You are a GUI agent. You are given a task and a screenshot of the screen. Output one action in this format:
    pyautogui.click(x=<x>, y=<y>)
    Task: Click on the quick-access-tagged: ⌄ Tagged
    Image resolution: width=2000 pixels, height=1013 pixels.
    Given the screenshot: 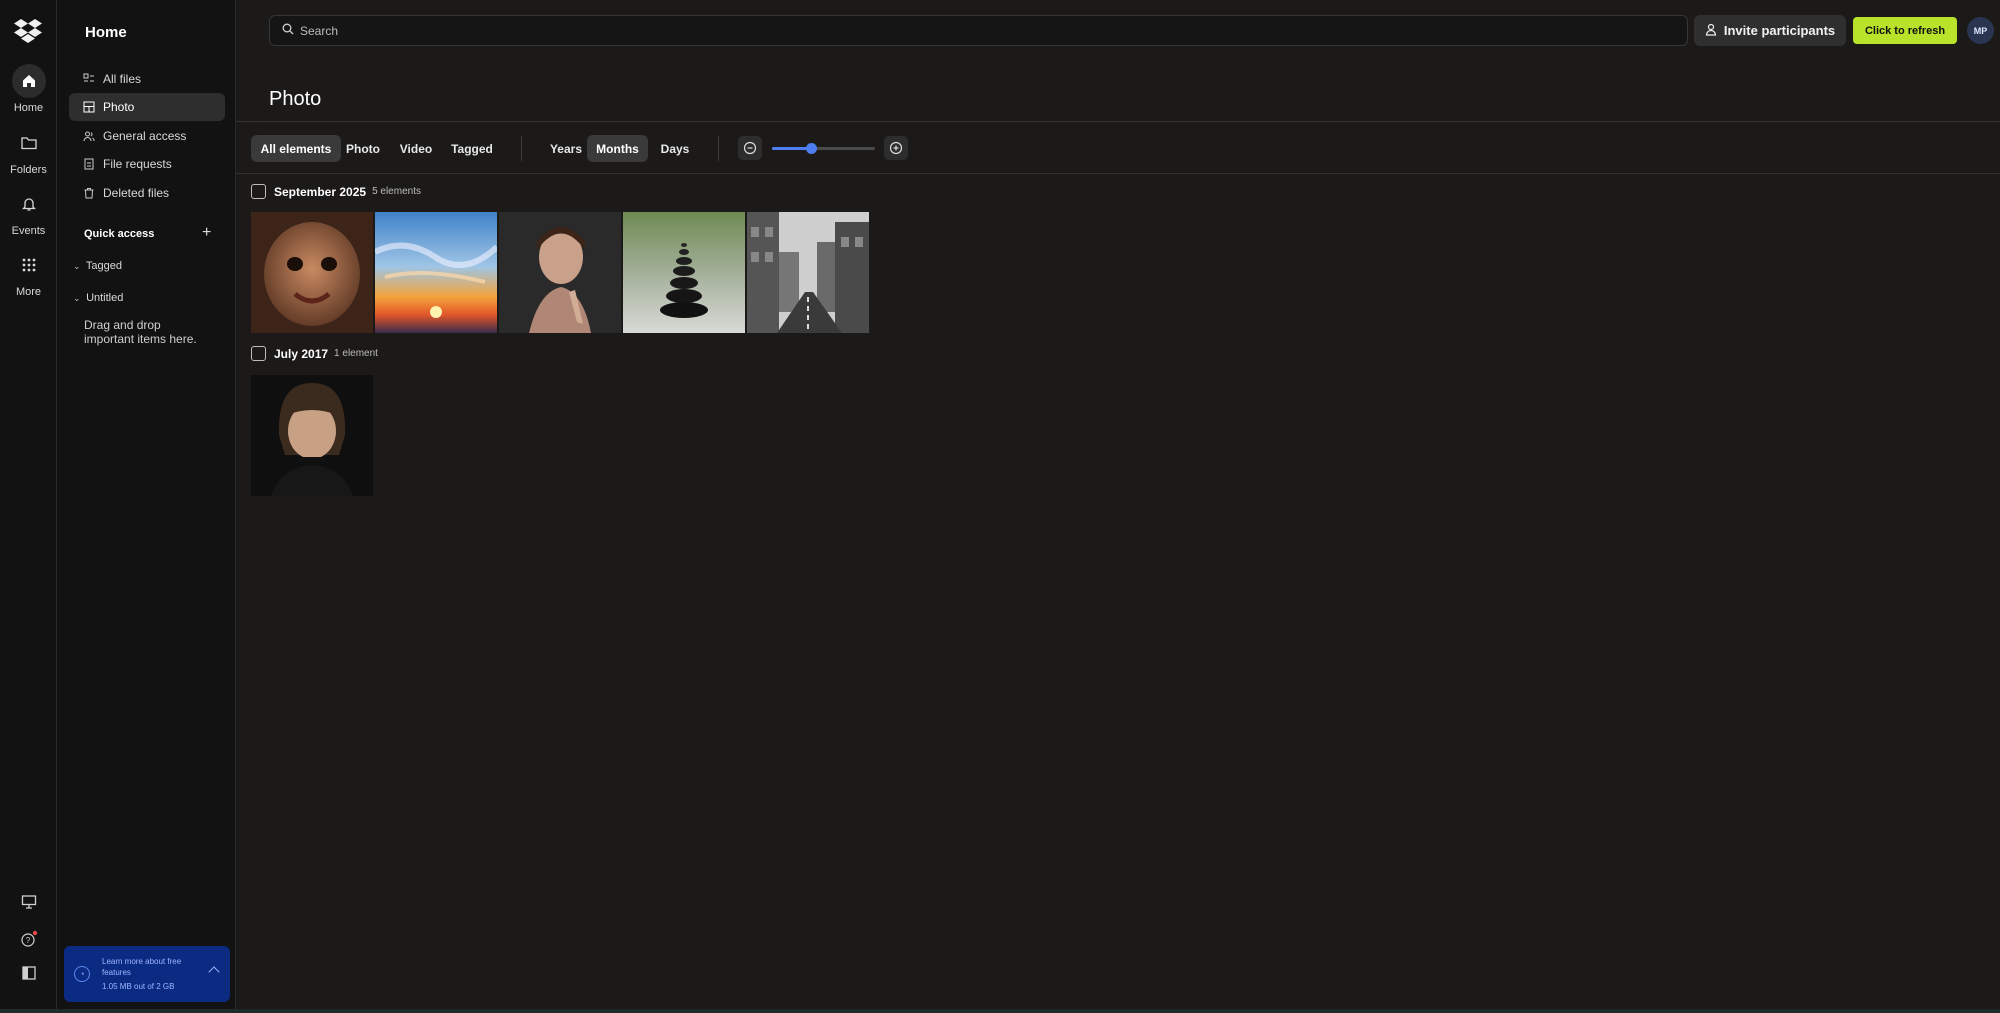 What is the action you would take?
    pyautogui.click(x=97, y=266)
    